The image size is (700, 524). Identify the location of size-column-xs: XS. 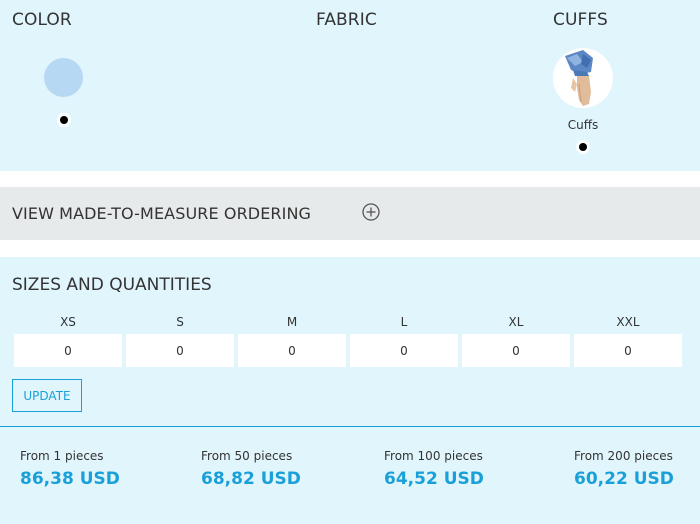
(68, 341).